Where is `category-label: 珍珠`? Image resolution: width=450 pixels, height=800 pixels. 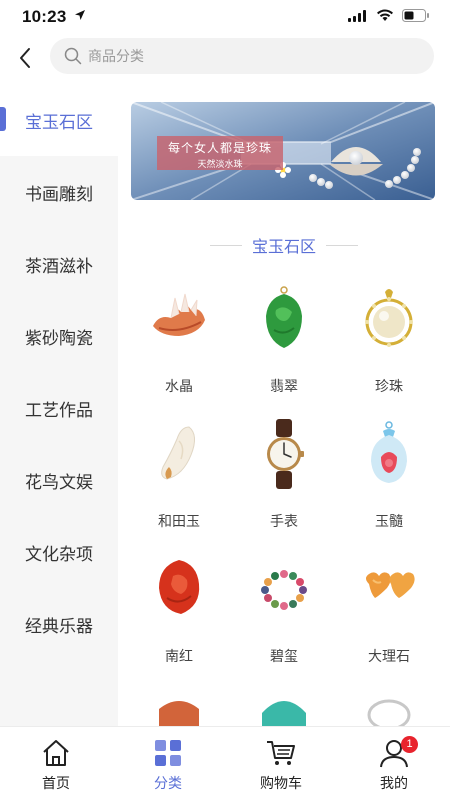 category-label: 珍珠 is located at coordinates (389, 386).